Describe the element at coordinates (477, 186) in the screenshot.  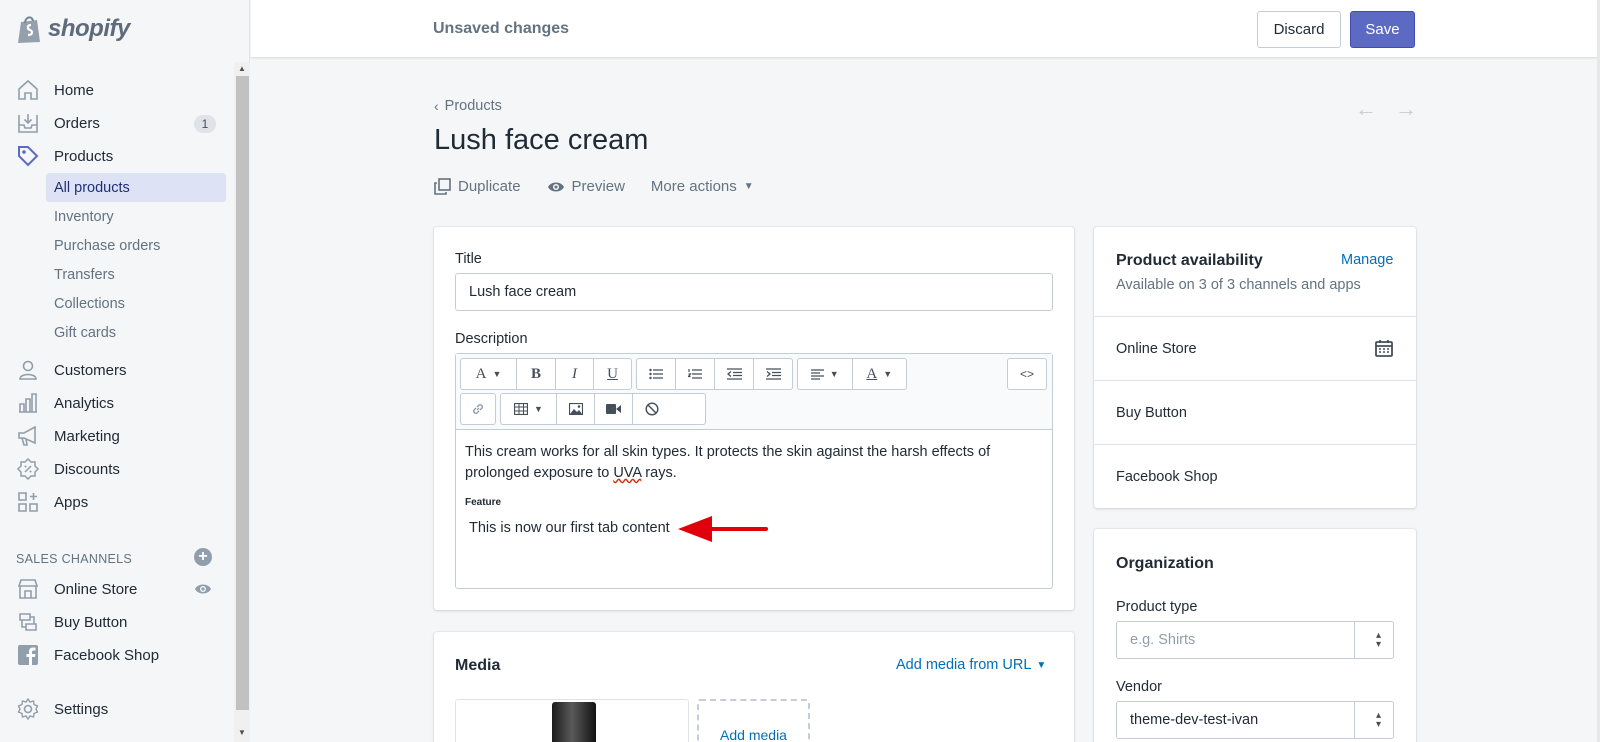
I see `duplicate-button: Duplicate` at that location.